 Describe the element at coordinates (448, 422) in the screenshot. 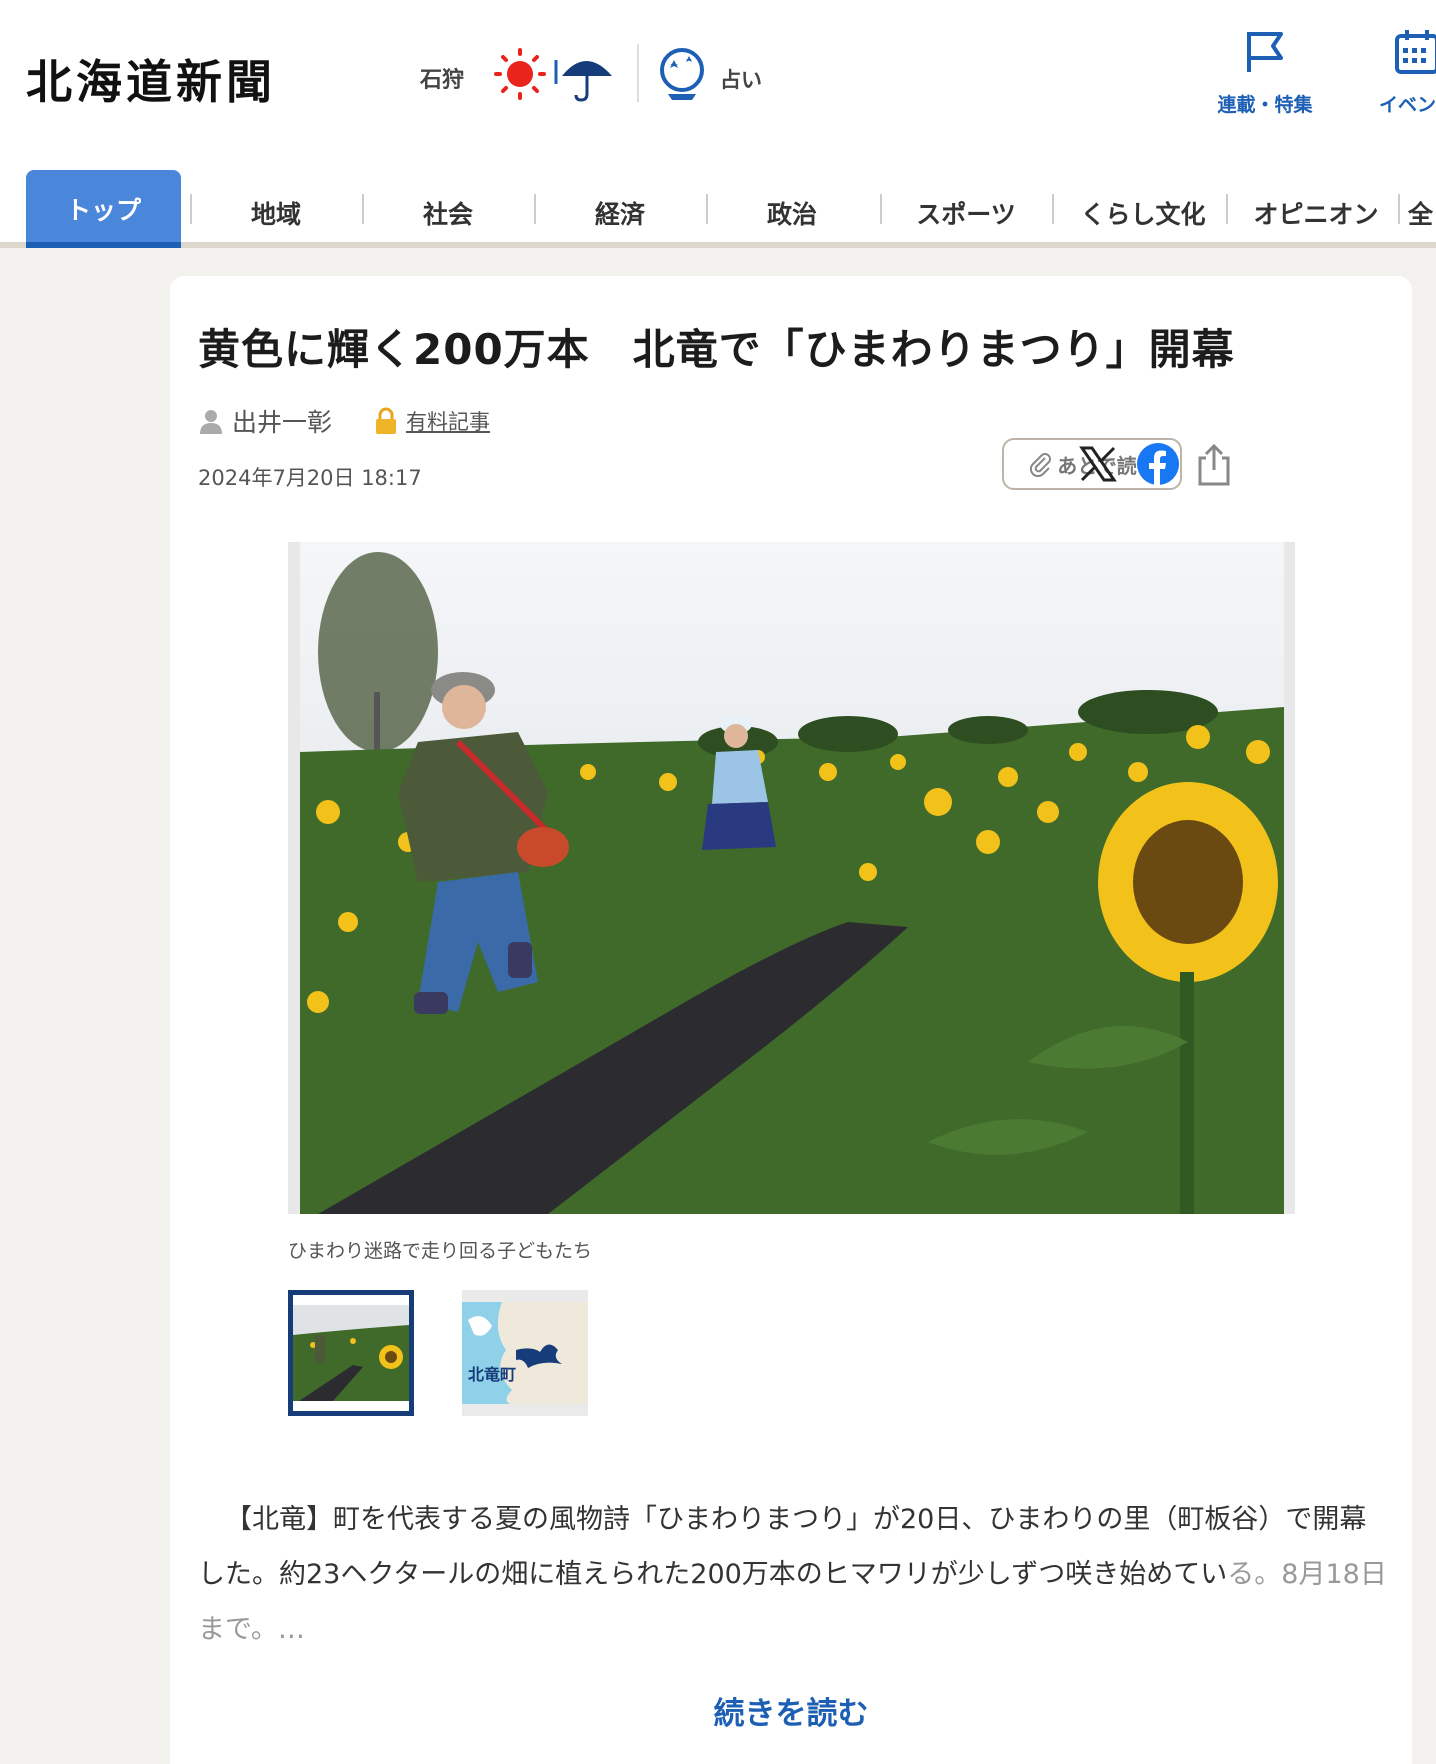

I see `paid-article-label: 有料記事` at that location.